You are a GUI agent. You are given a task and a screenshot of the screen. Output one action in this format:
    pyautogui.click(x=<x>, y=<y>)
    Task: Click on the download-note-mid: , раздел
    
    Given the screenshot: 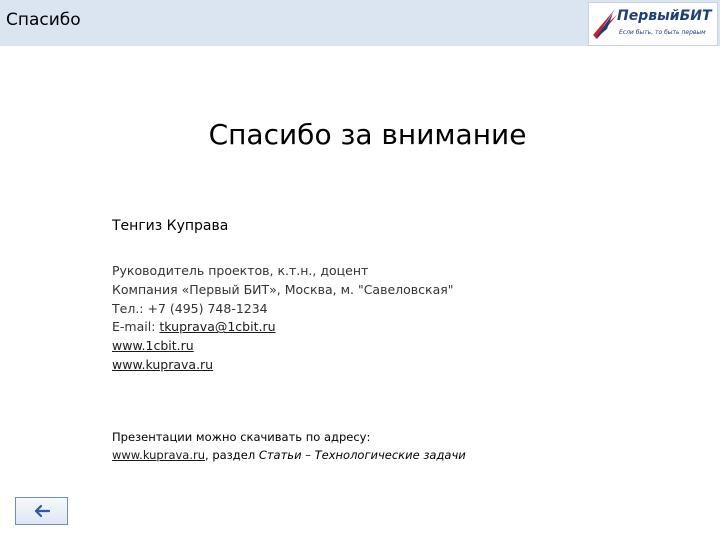 What is the action you would take?
    pyautogui.click(x=232, y=455)
    